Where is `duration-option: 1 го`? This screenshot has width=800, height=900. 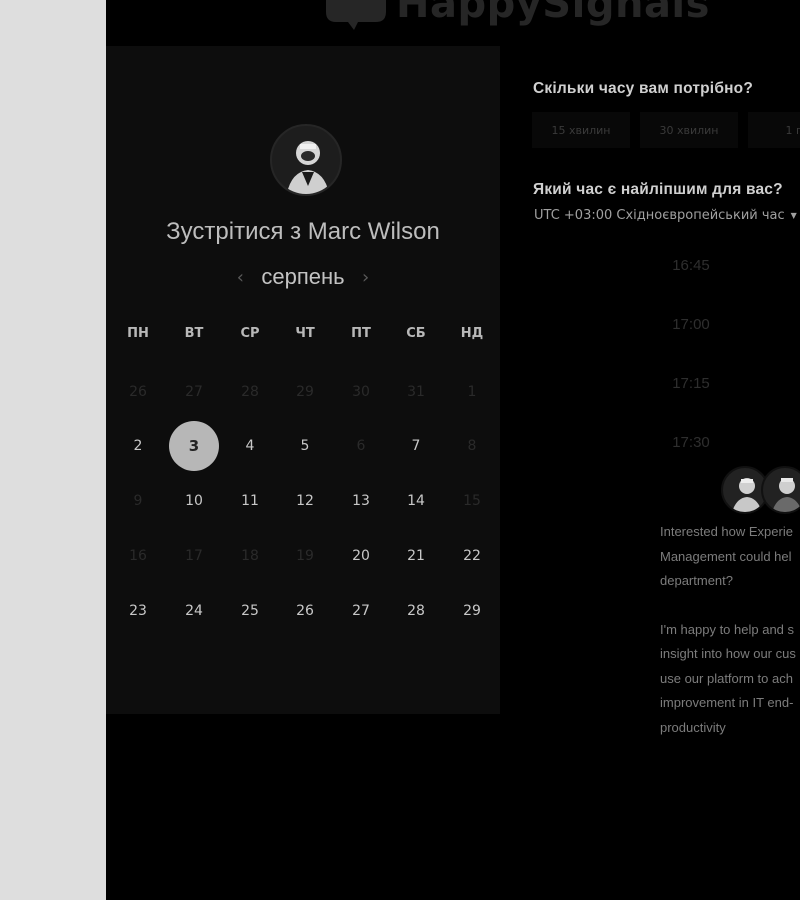
duration-option: 1 го is located at coordinates (774, 130).